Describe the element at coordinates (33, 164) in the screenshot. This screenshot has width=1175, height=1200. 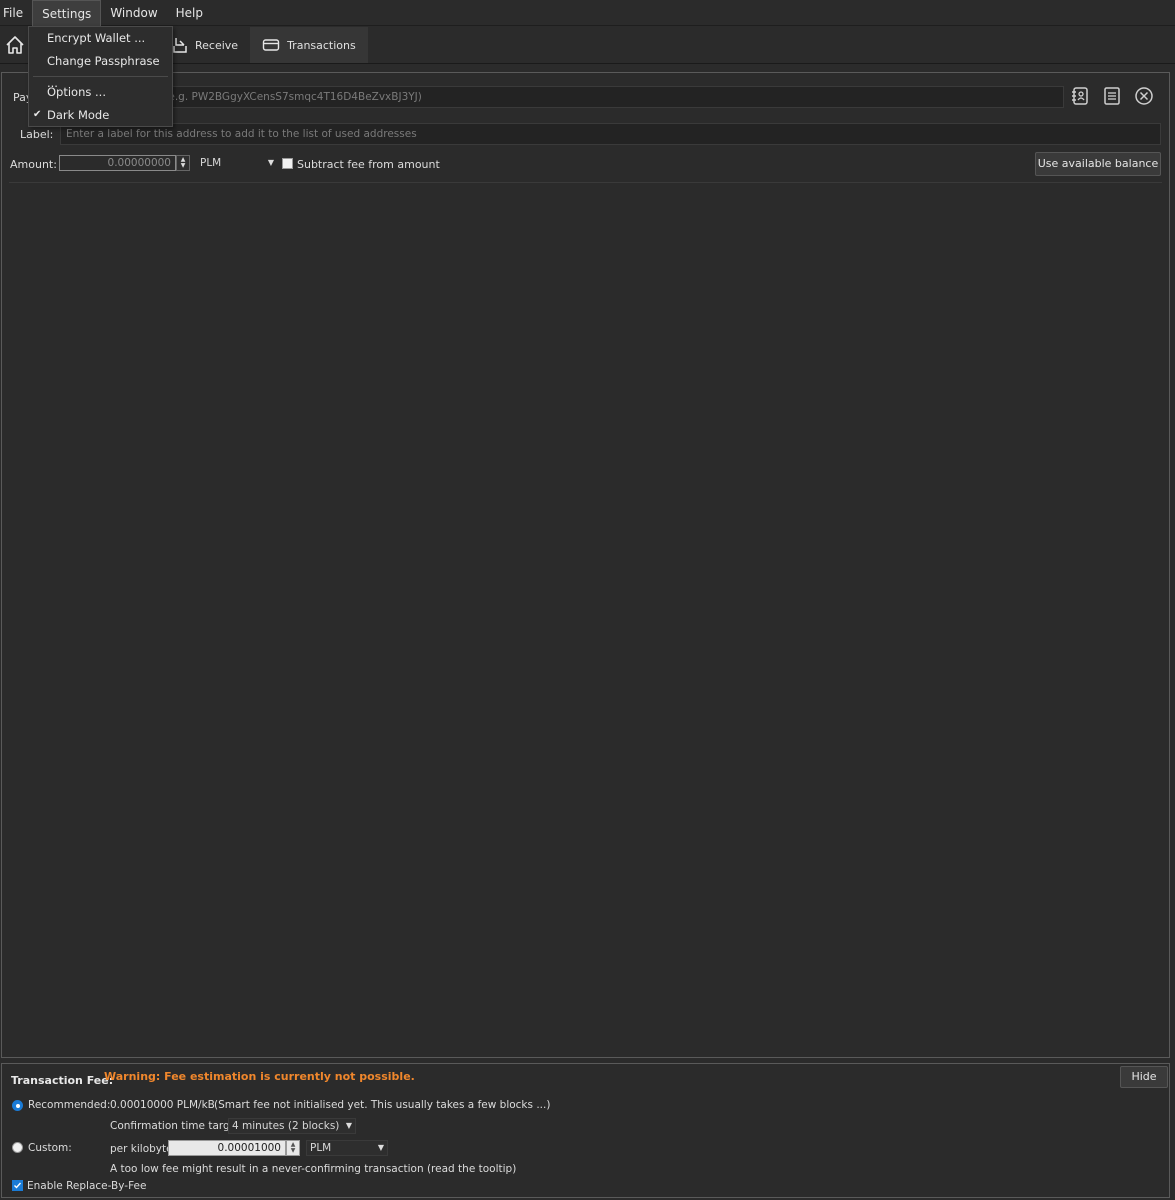
I see `amount-label: Amount:` at that location.